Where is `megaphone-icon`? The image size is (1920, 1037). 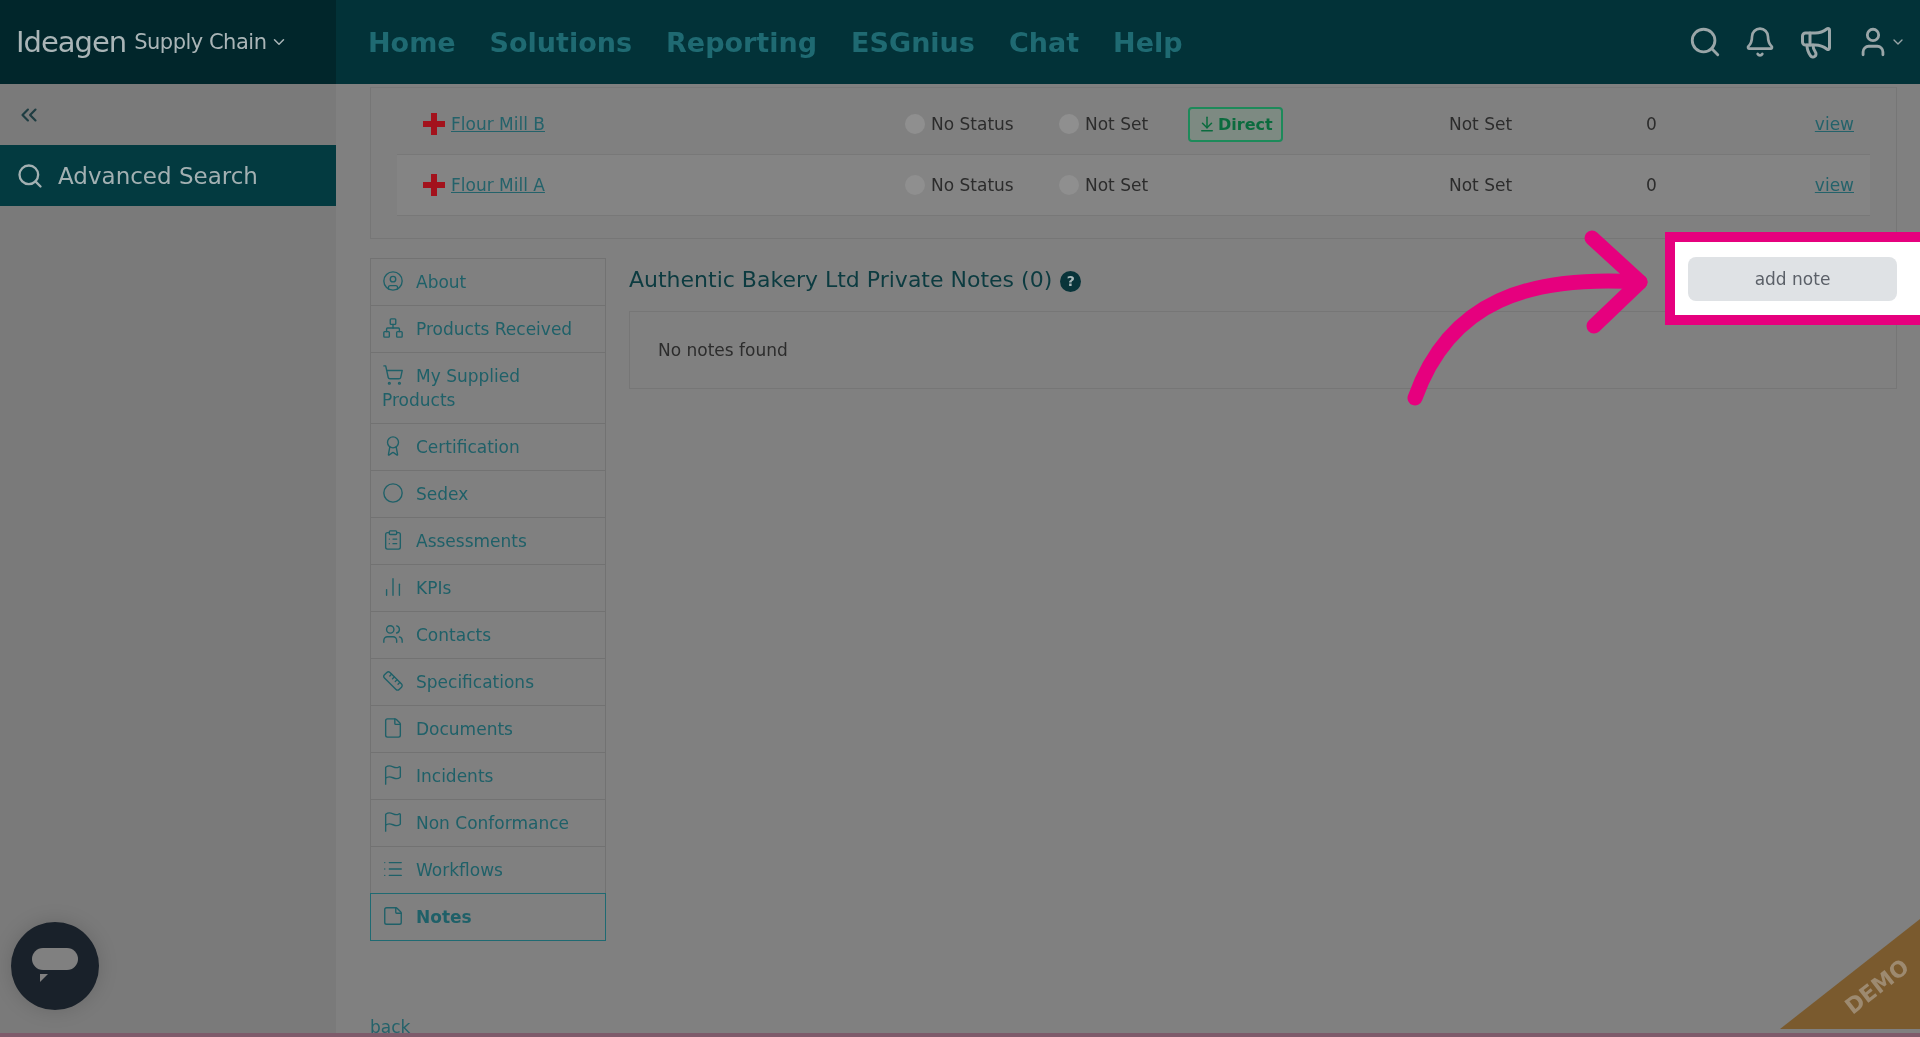 megaphone-icon is located at coordinates (1816, 42).